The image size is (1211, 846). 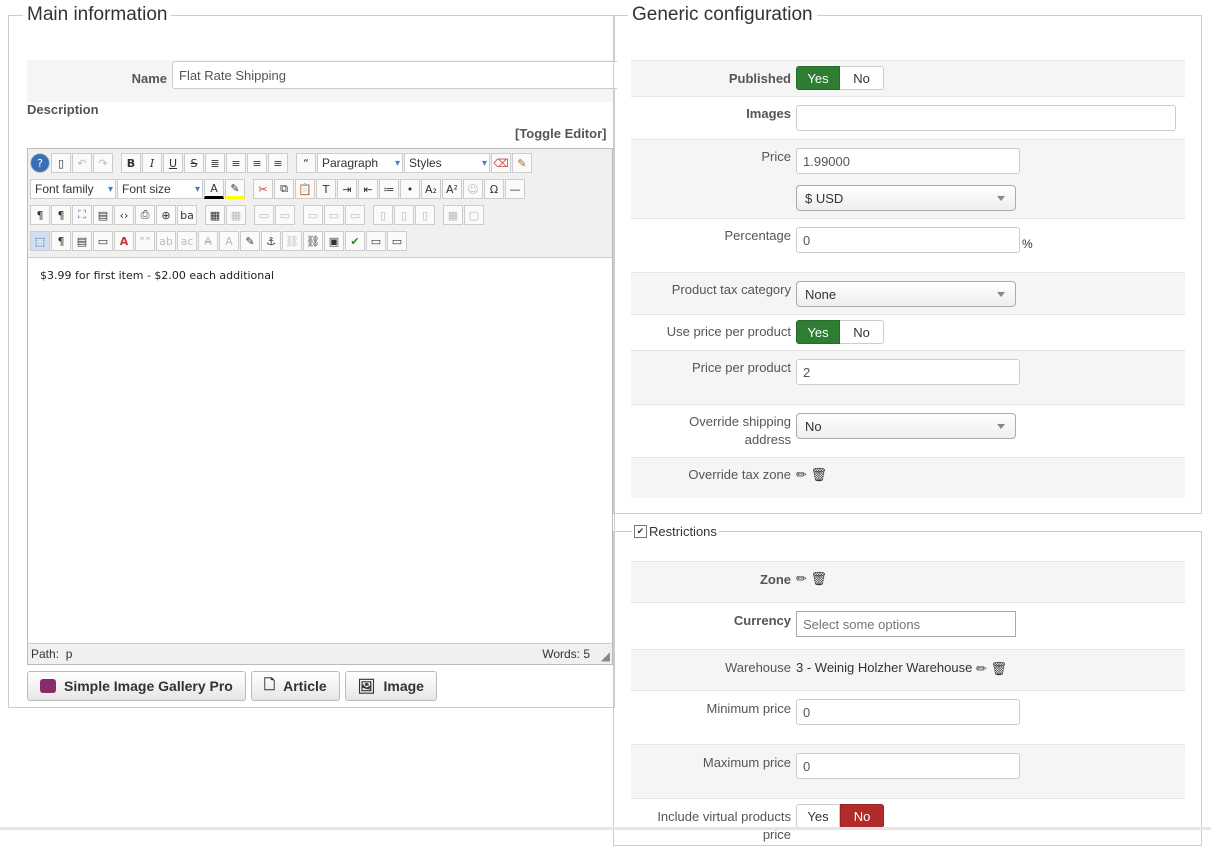 What do you see at coordinates (906, 294) in the screenshot?
I see `tax-category-select: None` at bounding box center [906, 294].